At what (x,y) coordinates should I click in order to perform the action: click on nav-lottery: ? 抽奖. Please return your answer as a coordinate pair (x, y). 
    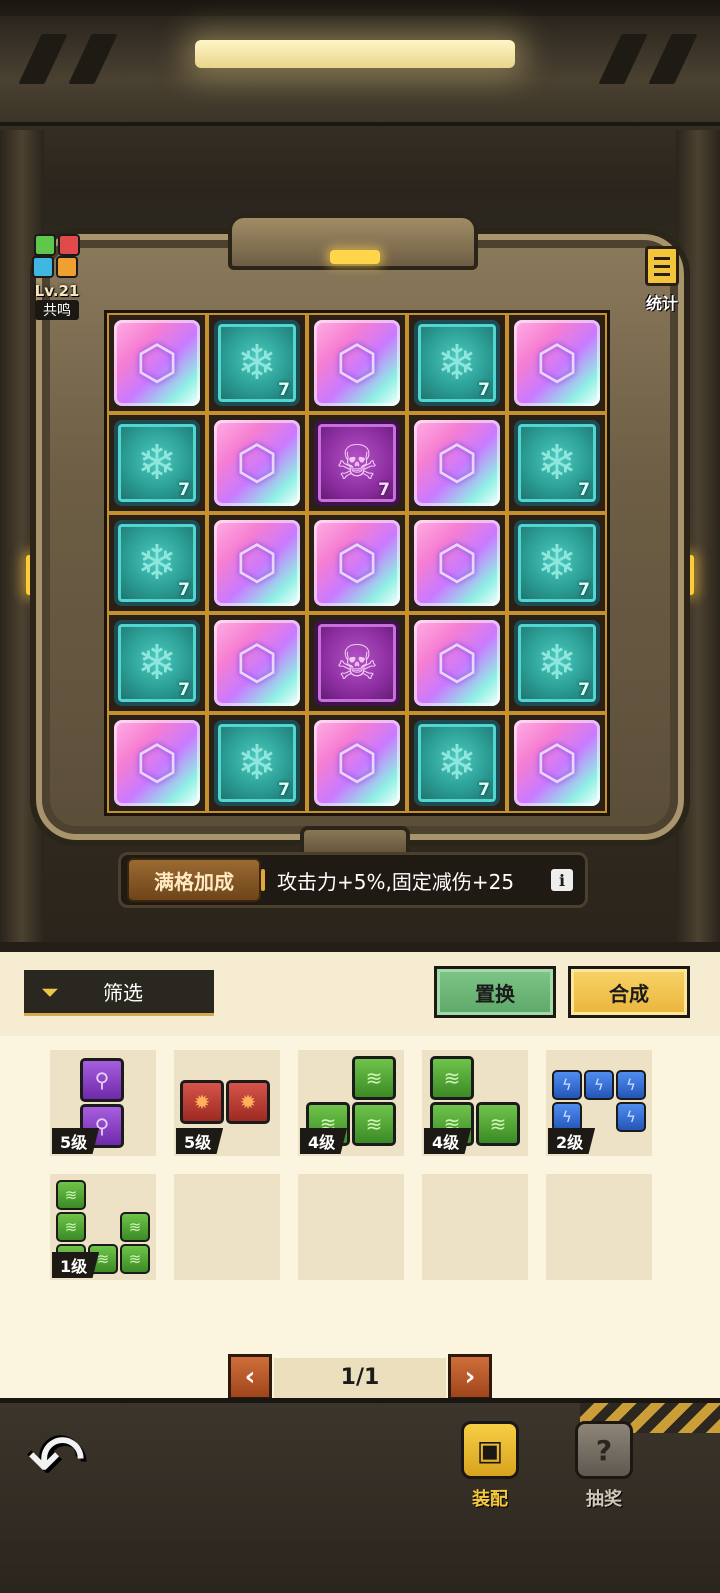
    Looking at the image, I should click on (604, 1466).